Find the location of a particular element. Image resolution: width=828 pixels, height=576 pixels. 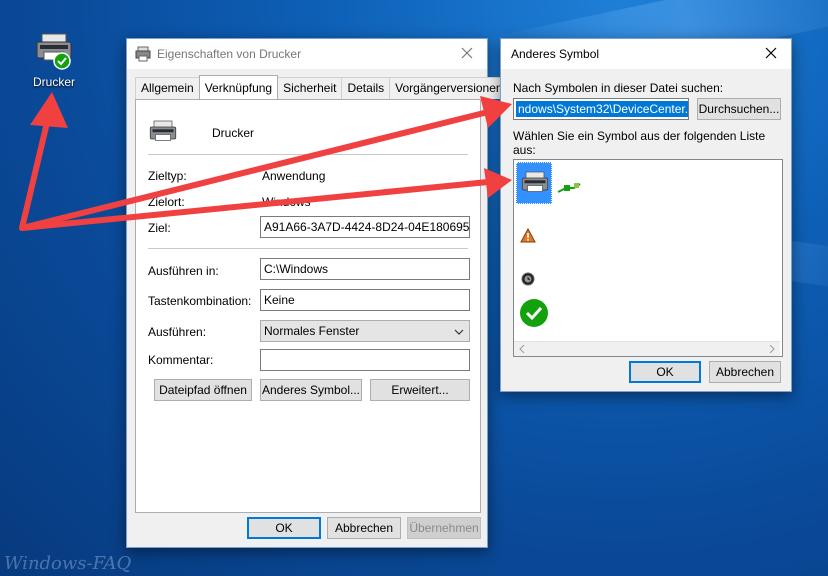

icon-file-input: ndows\System32\DeviceCenter.dll is located at coordinates (601, 109).